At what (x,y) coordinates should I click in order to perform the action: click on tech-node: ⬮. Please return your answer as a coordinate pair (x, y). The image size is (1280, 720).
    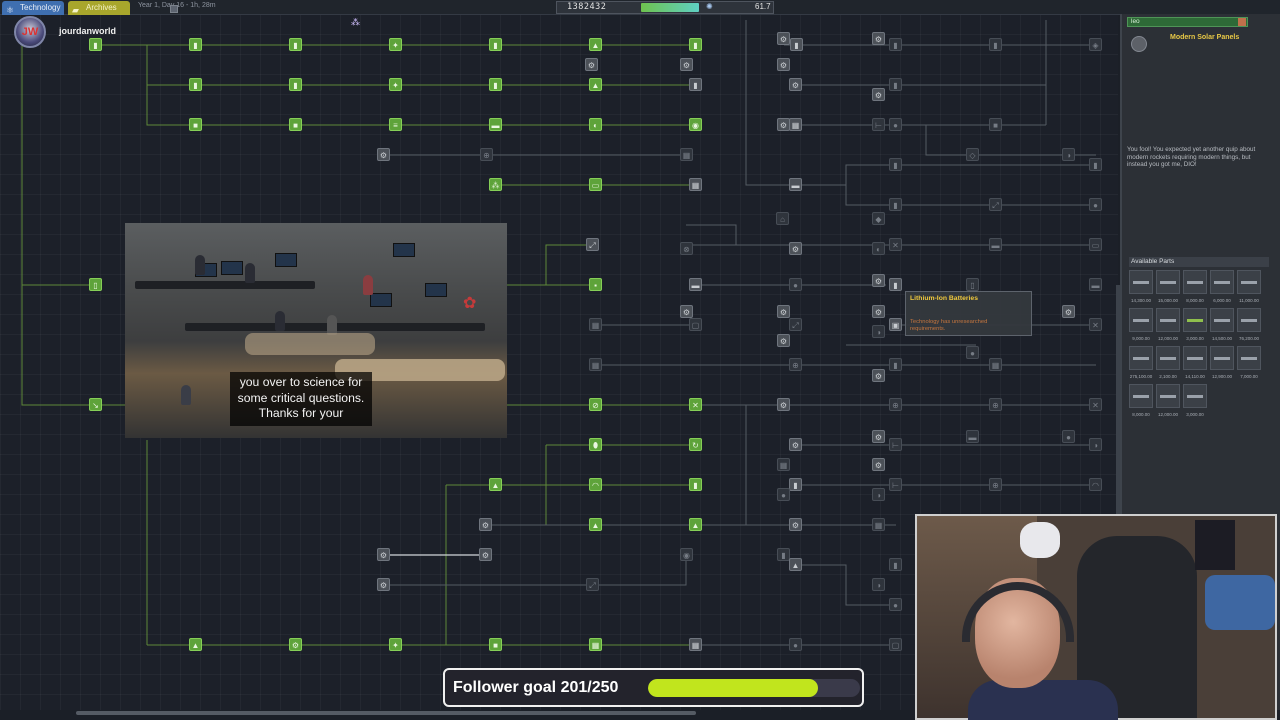
    Looking at the image, I should click on (595, 444).